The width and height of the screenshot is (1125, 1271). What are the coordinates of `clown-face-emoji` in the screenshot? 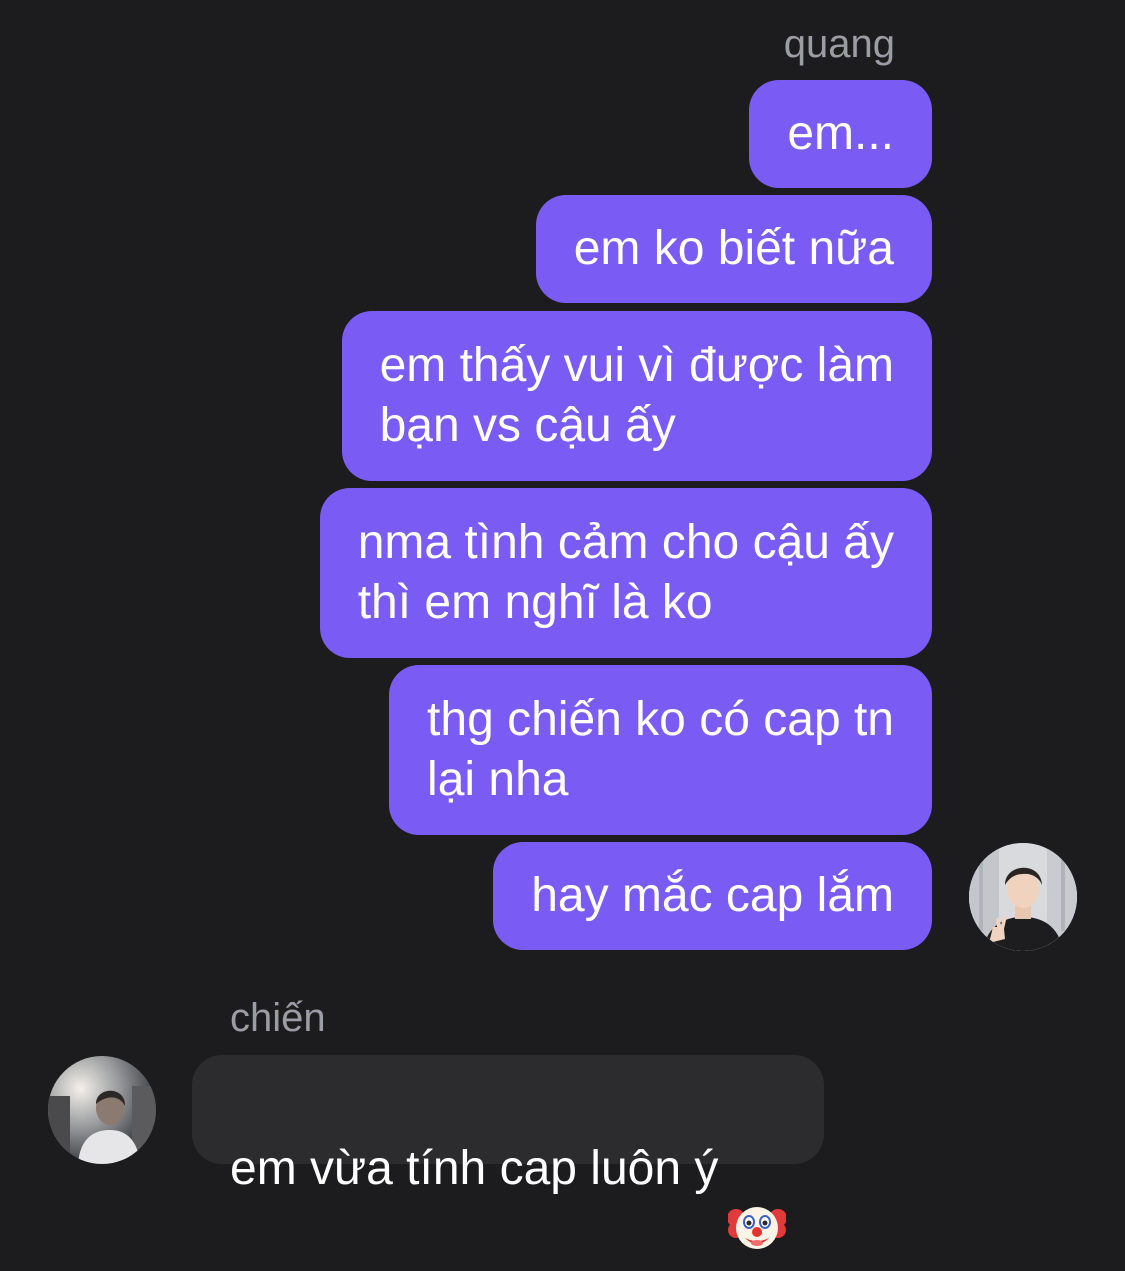 It's located at (757, 1194).